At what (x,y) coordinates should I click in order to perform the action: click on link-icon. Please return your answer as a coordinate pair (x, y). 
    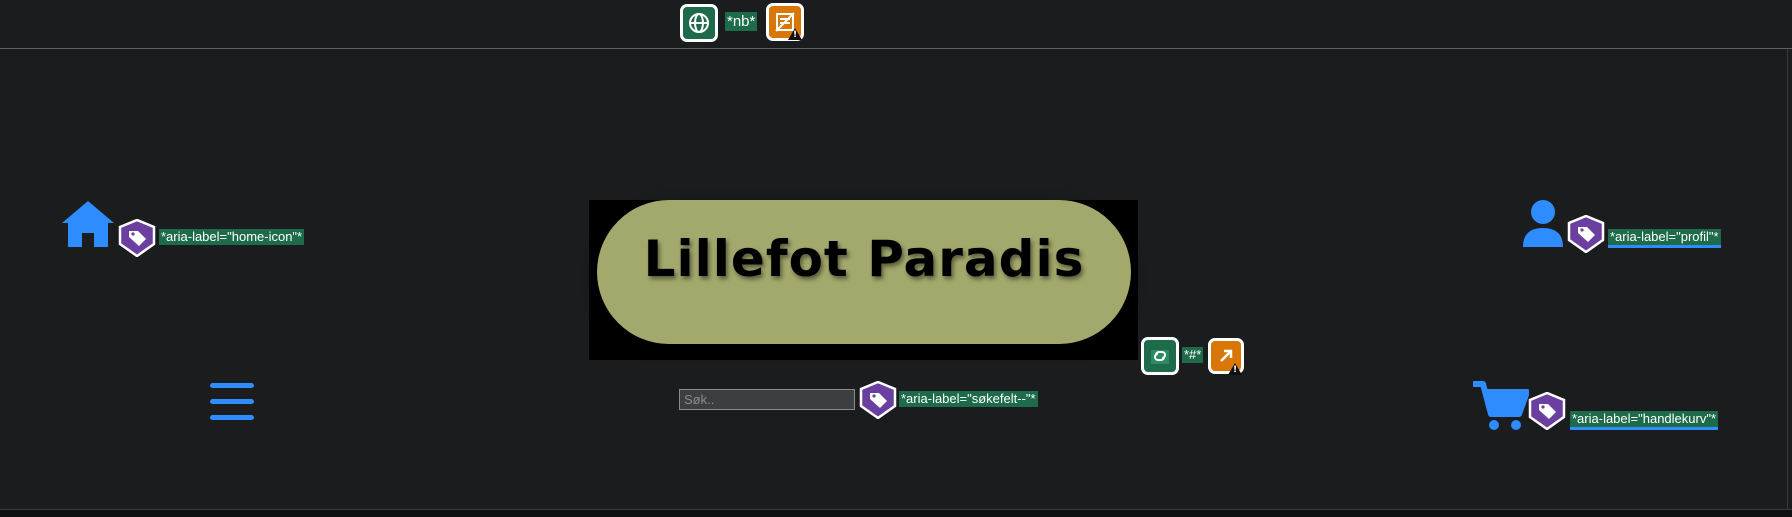
    Looking at the image, I should click on (1160, 356).